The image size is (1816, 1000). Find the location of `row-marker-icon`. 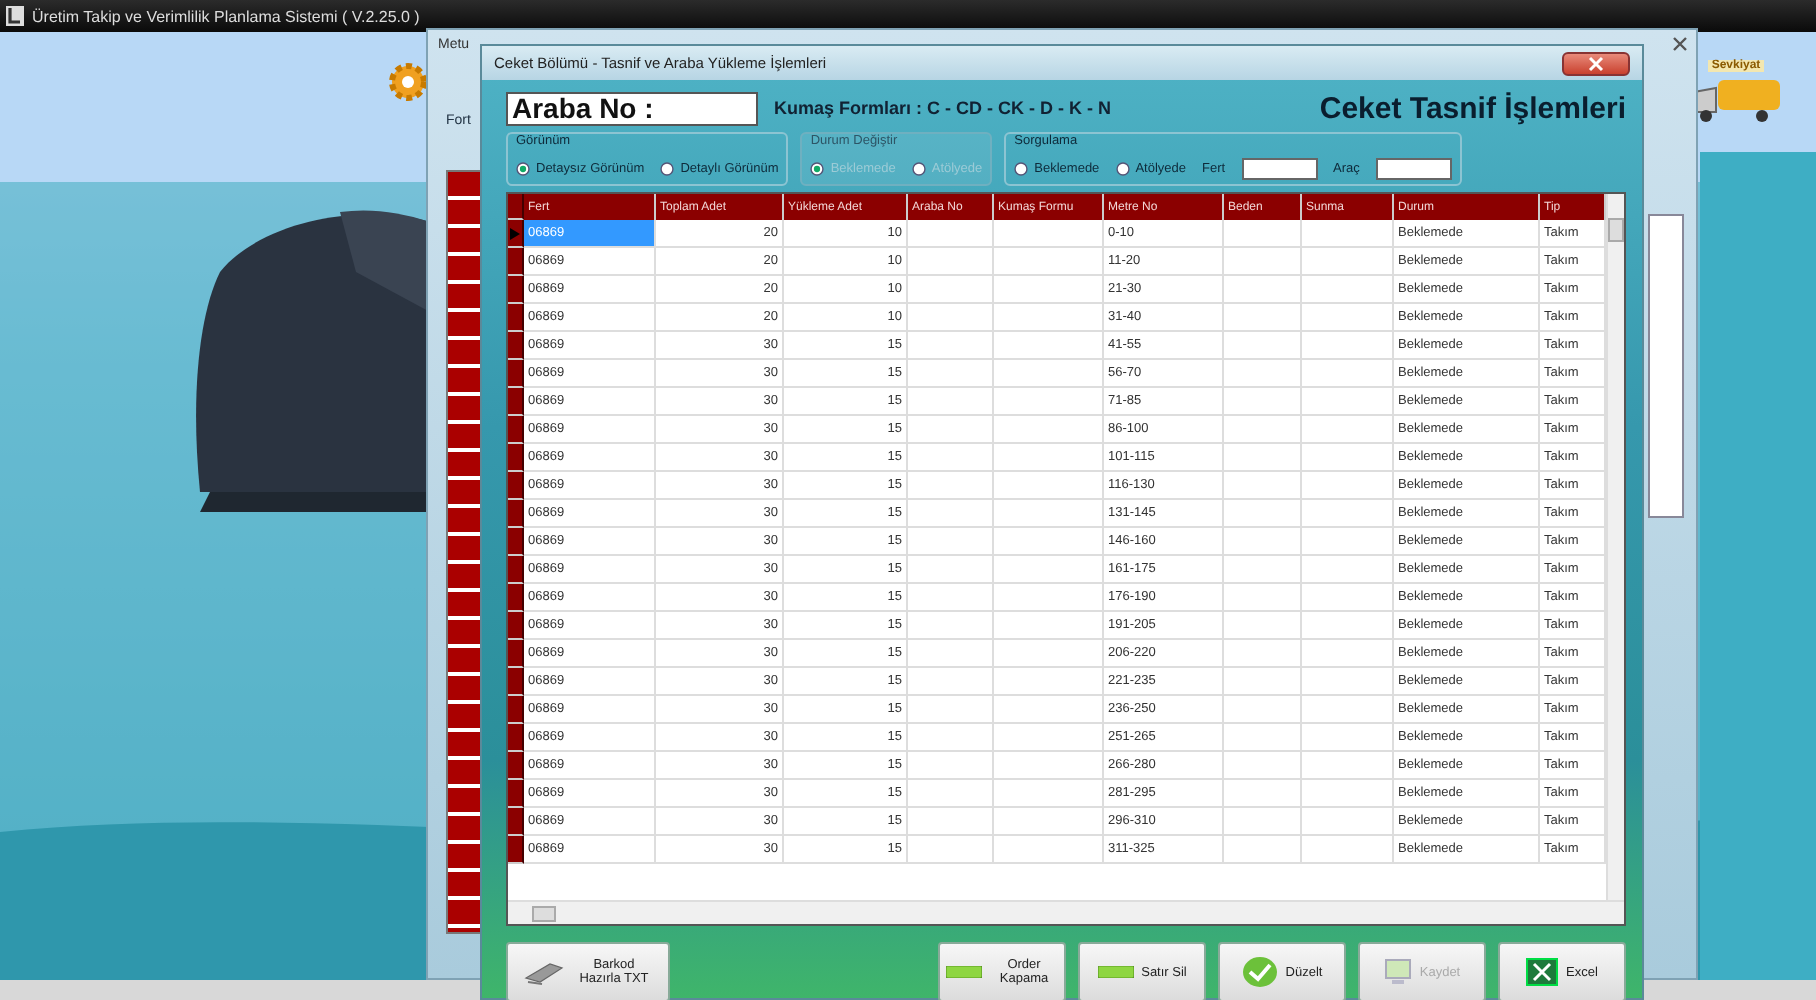

row-marker-icon is located at coordinates (515, 233).